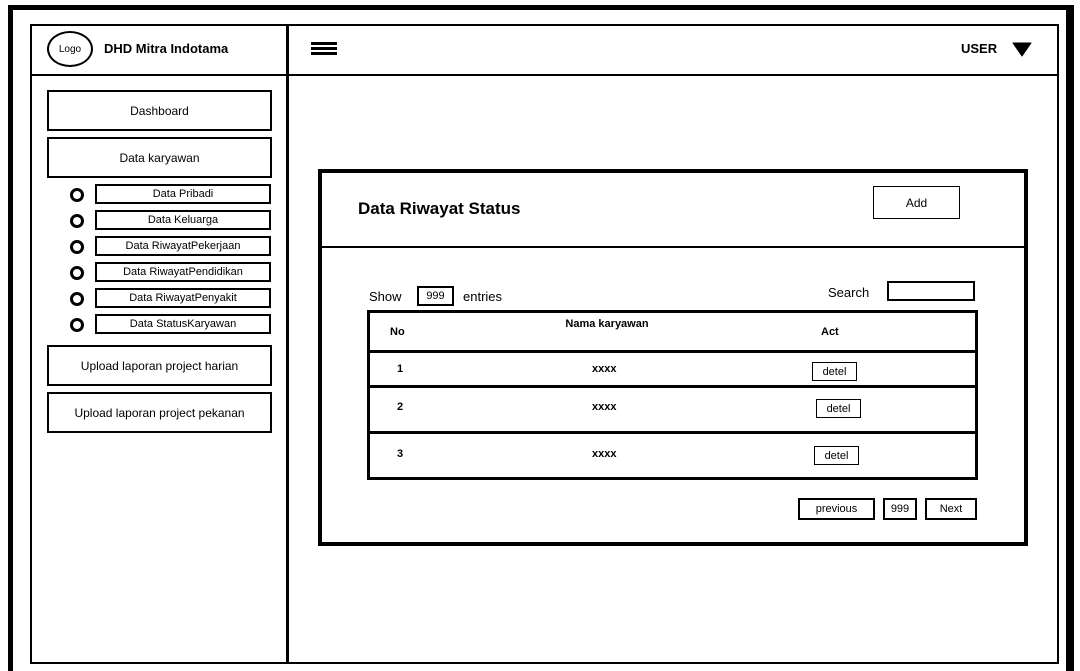 This screenshot has height=671, width=1080. Describe the element at coordinates (400, 369) in the screenshot. I see `cell-no: 1` at that location.